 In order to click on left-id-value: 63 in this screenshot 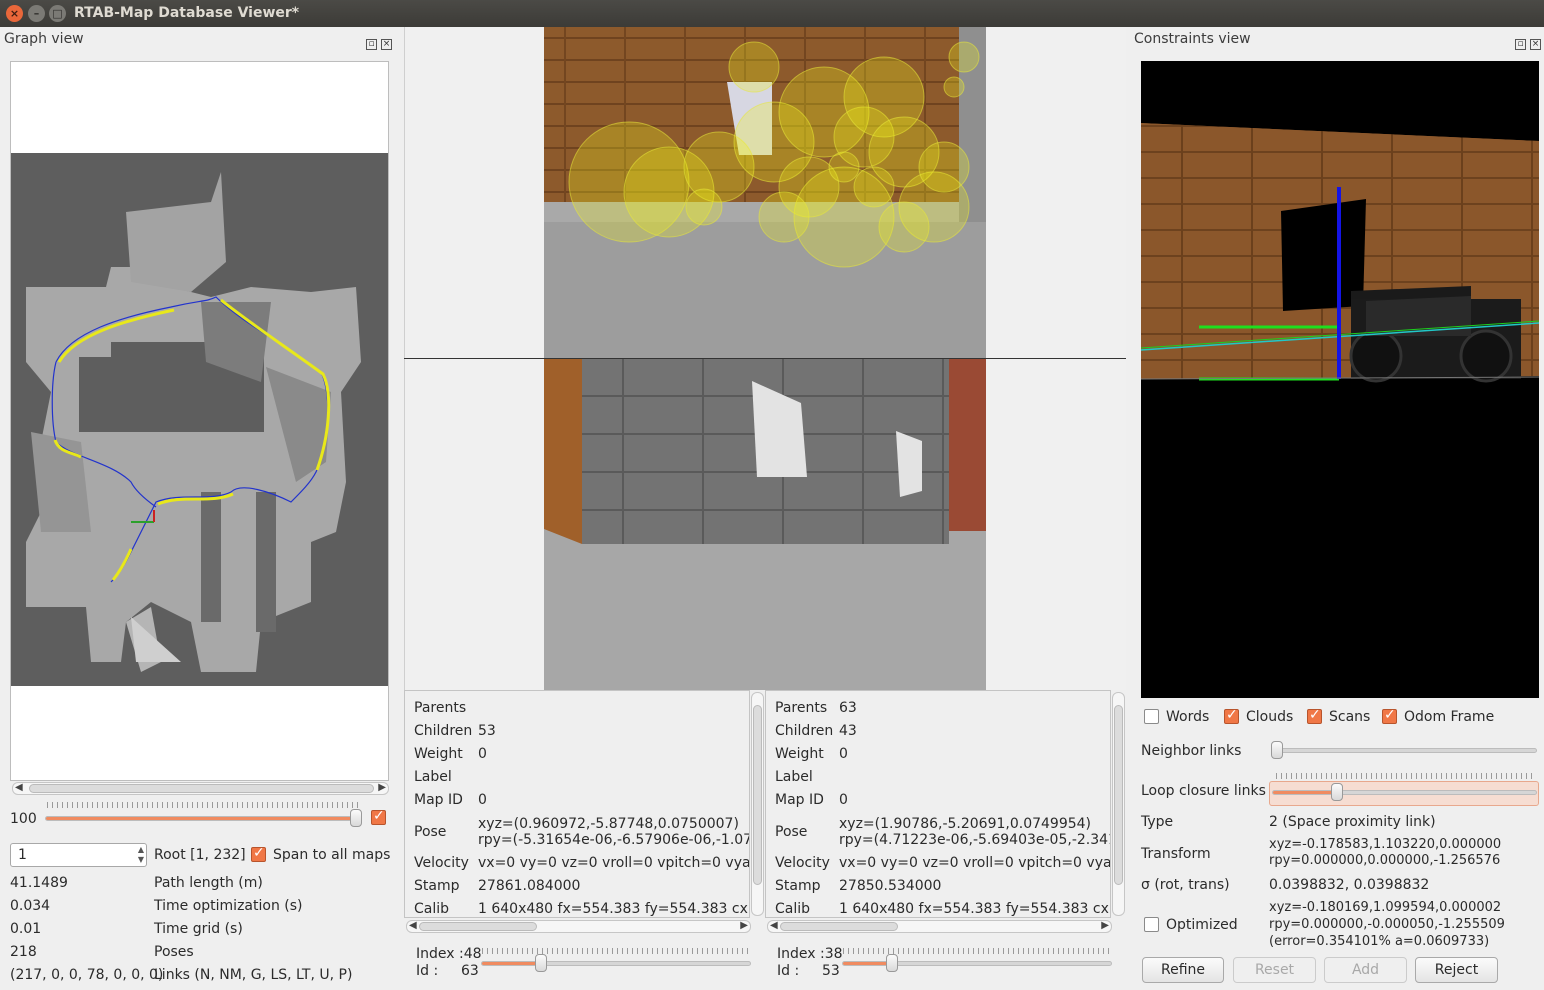, I will do `click(470, 971)`.